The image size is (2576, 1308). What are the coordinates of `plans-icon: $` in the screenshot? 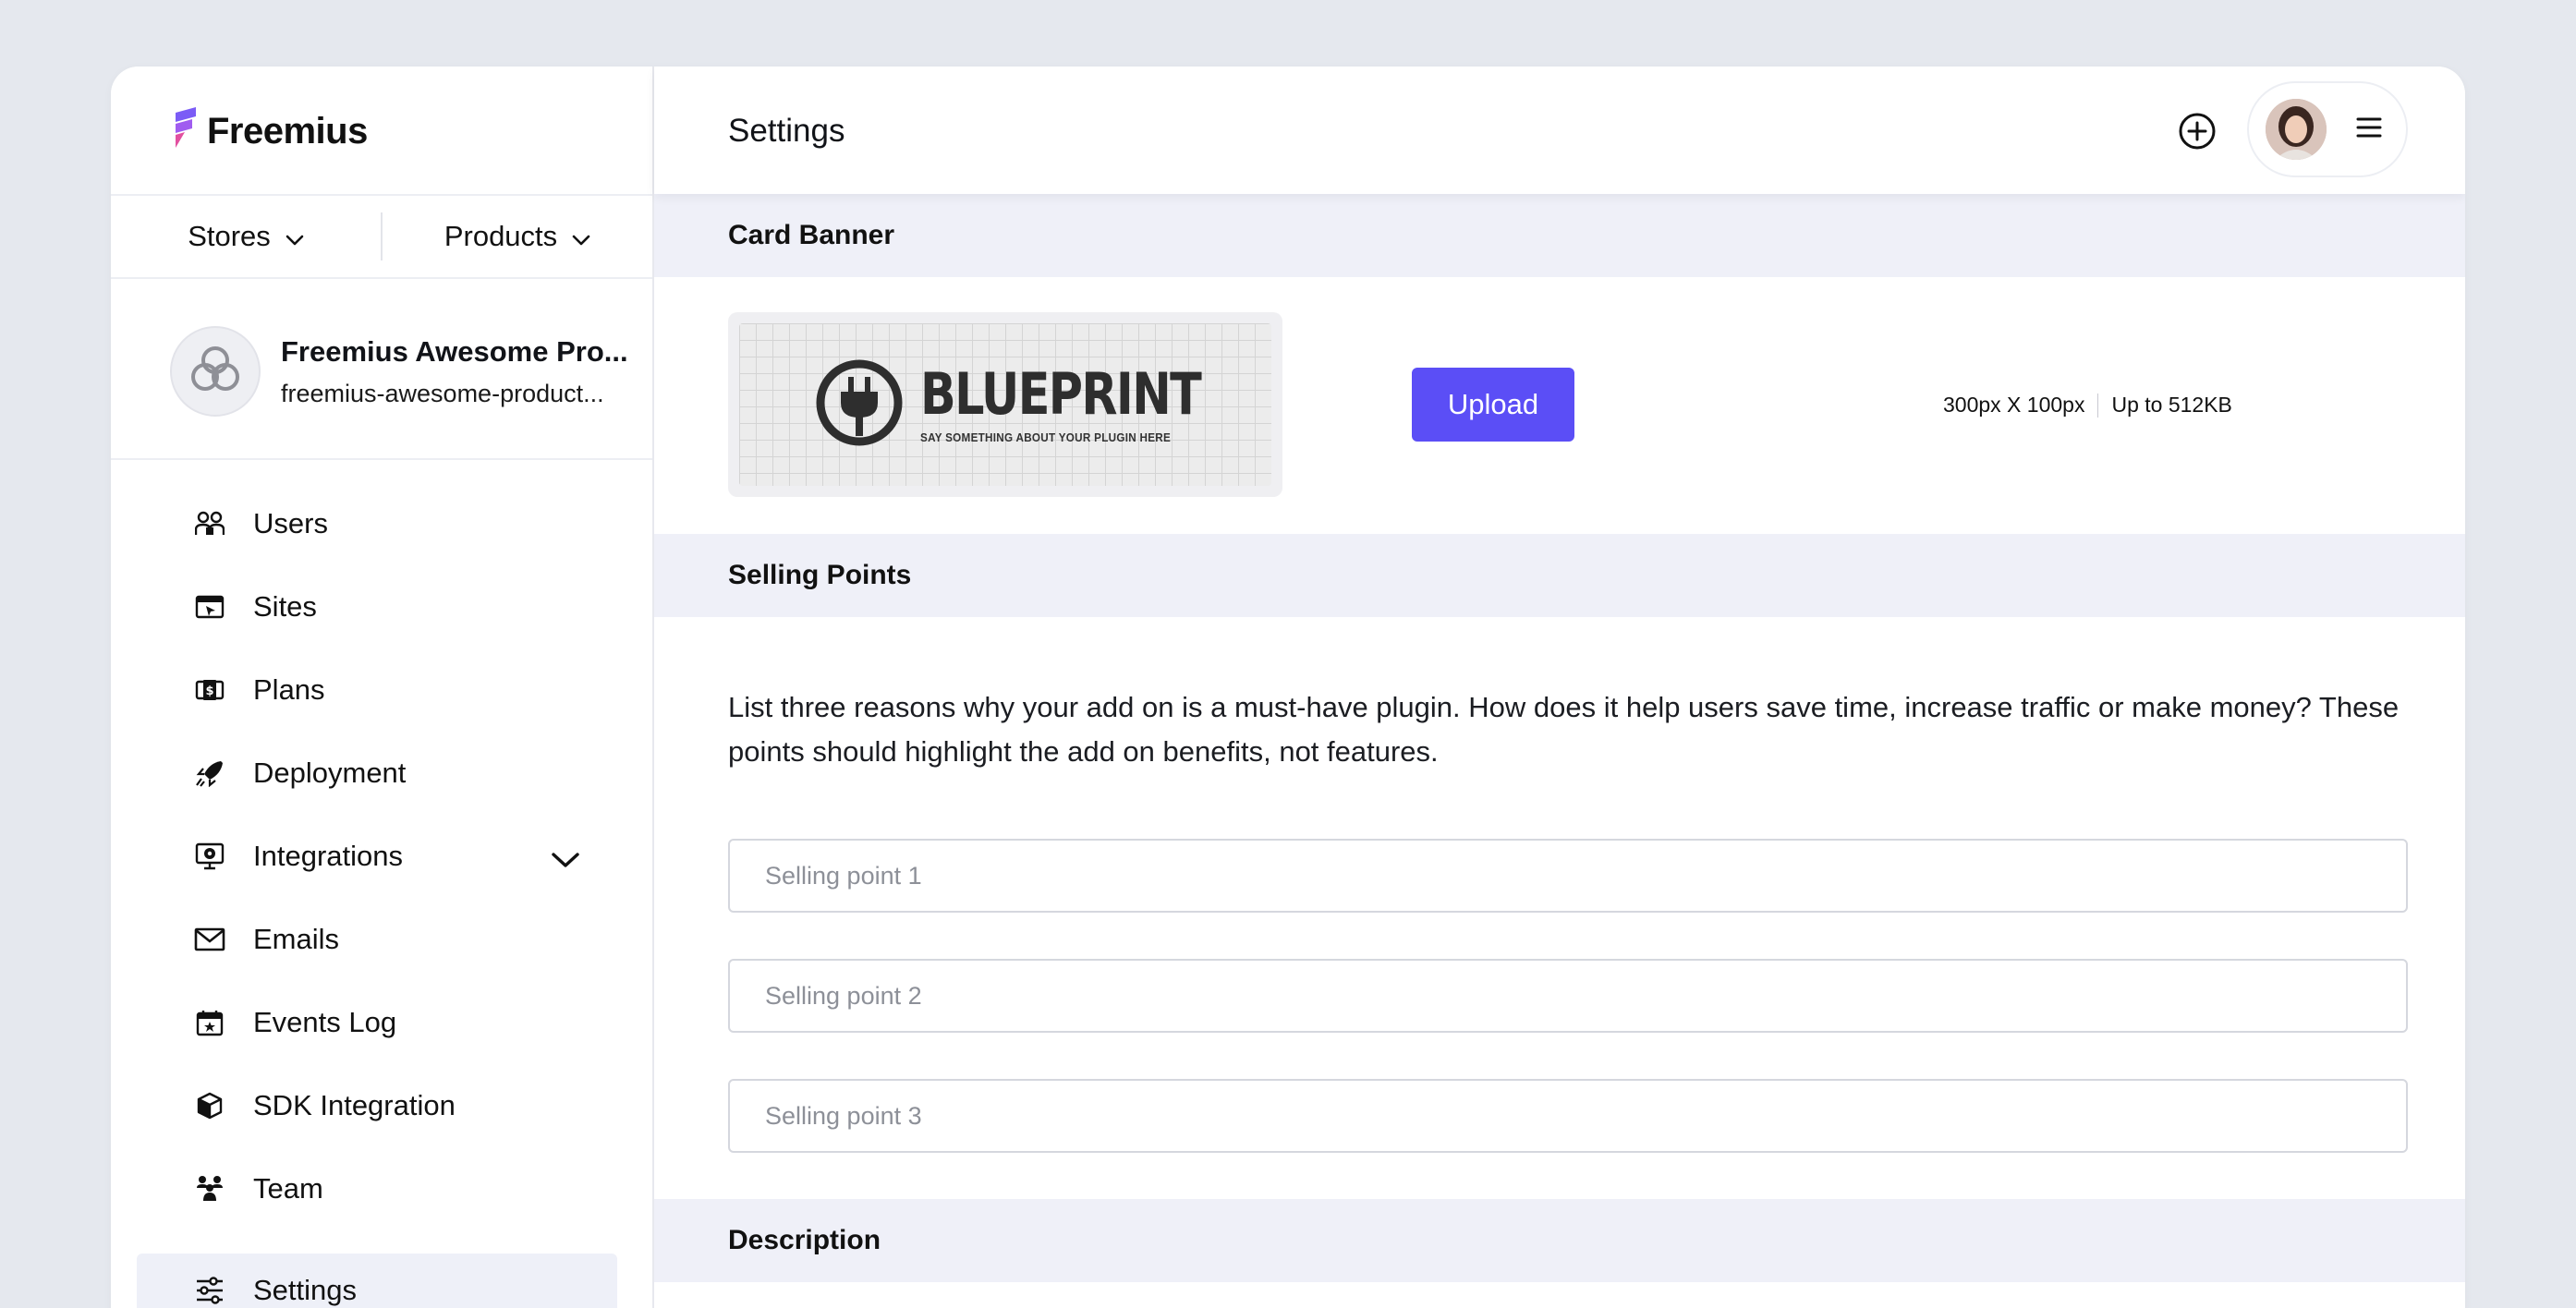 It's located at (209, 690).